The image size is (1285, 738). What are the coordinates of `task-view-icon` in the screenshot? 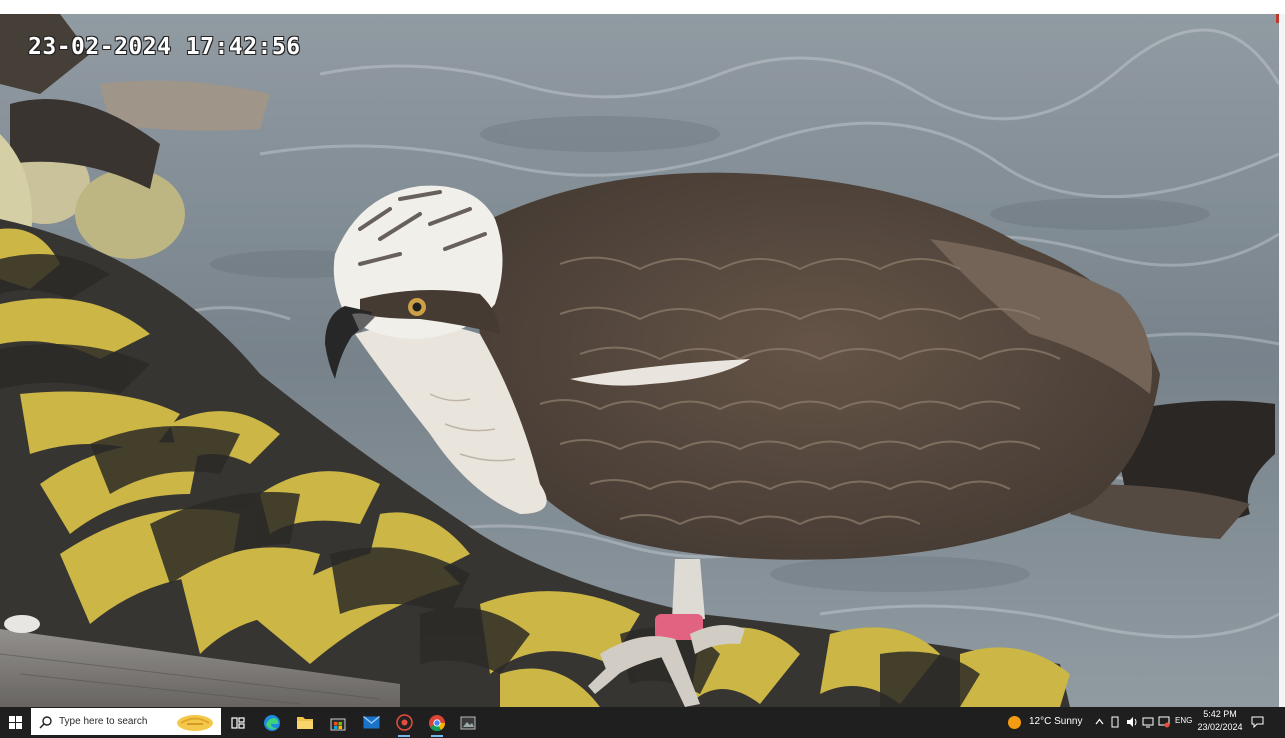 It's located at (238, 722).